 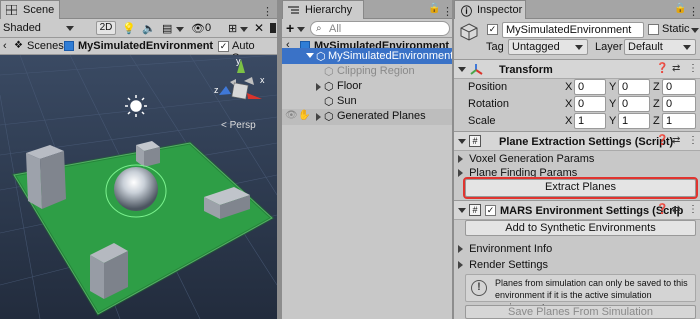 I want to click on scale-y-field: 1, so click(x=634, y=121).